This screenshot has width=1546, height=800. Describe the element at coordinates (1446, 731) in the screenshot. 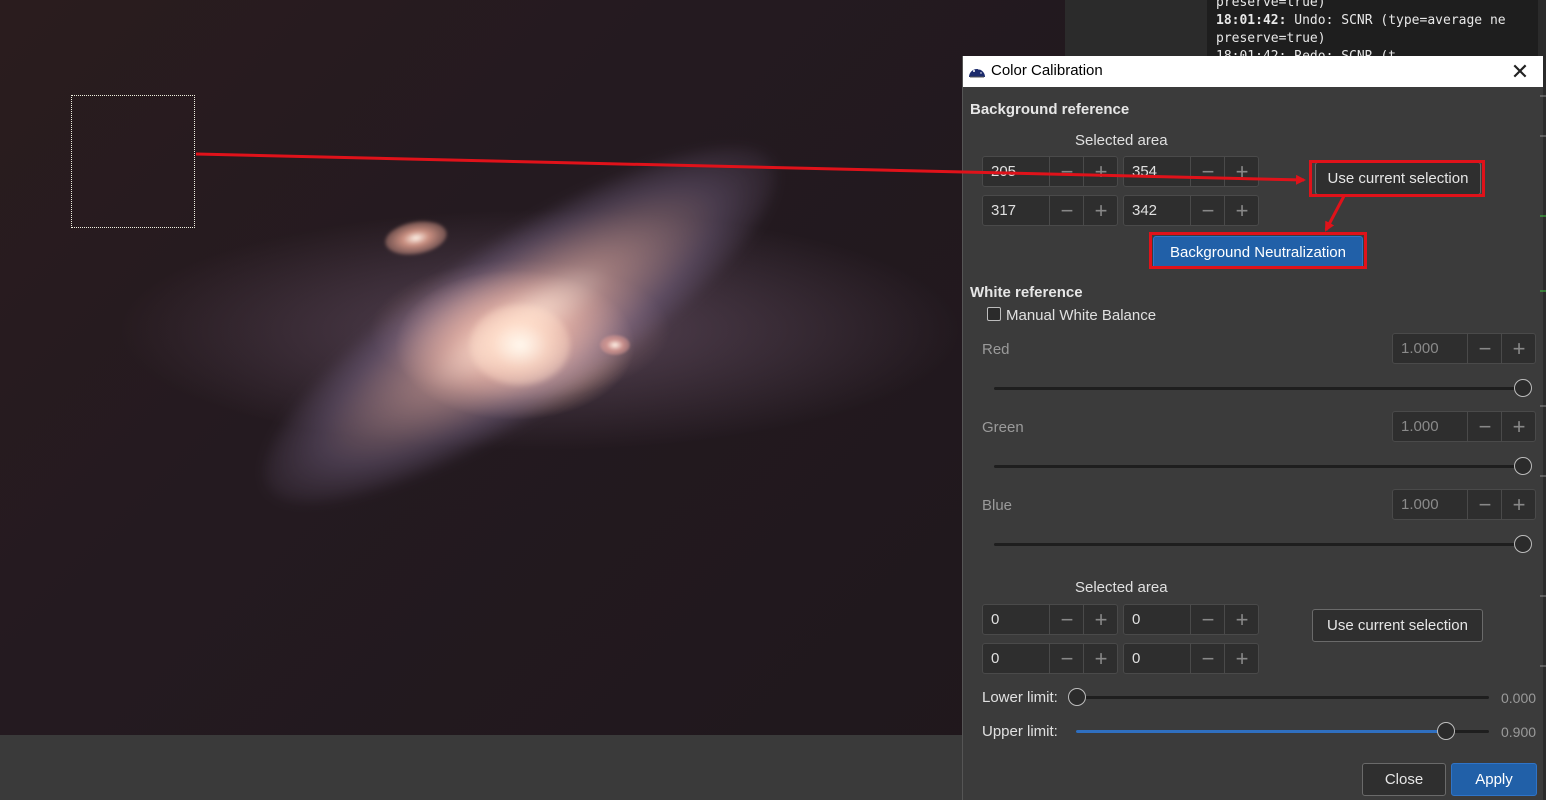

I see `upper-limit-slider-thumb` at that location.